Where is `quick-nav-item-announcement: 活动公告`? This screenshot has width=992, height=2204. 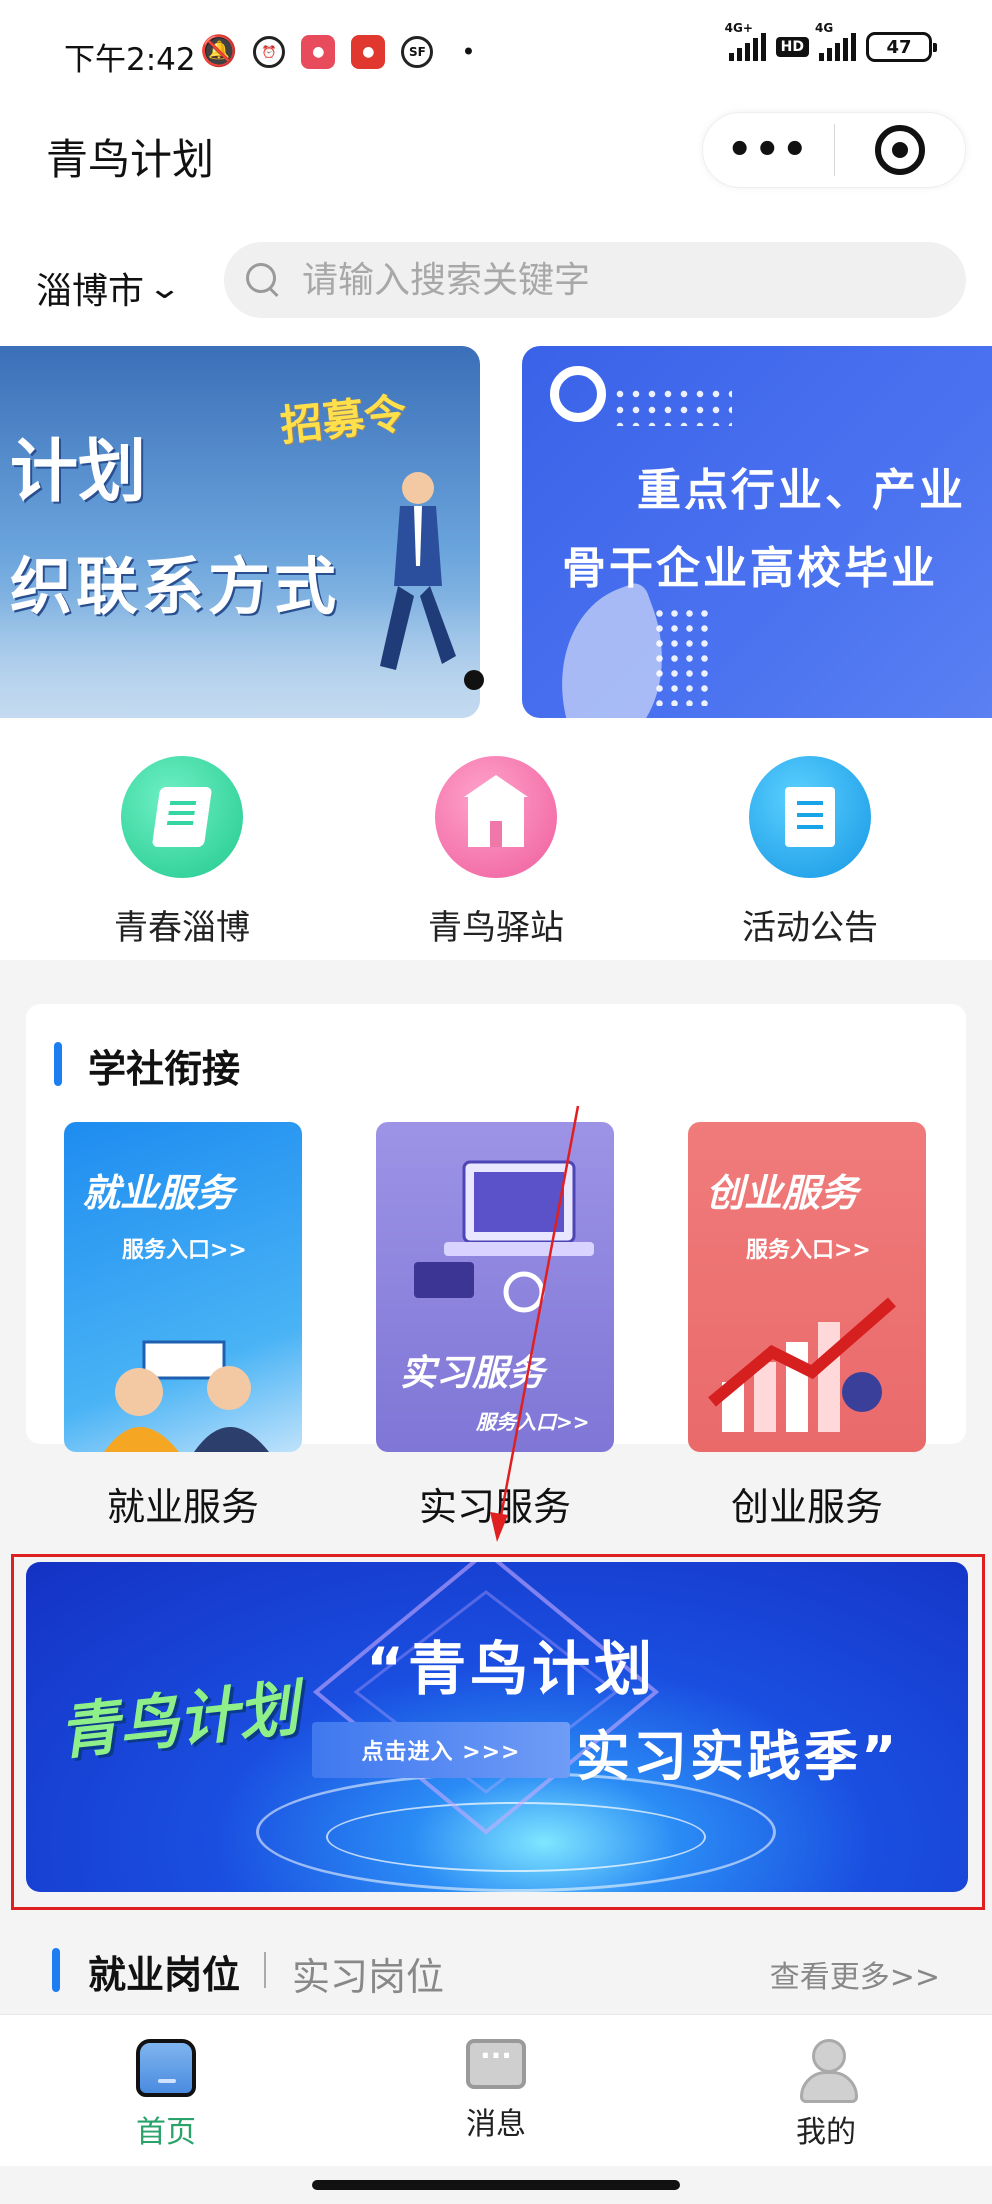
quick-nav-item-announcement: 活动公告 is located at coordinates (810, 852).